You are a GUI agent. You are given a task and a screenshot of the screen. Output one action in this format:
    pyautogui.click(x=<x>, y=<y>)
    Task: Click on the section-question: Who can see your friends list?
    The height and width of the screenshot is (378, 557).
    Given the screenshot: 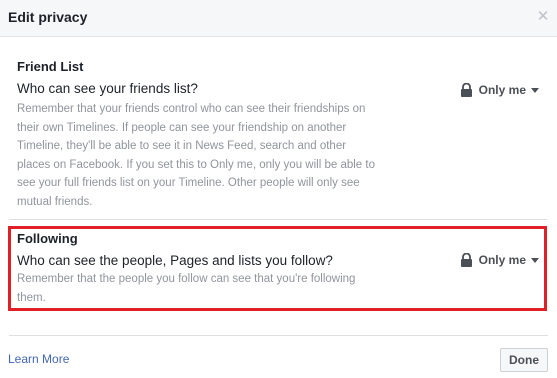 What is the action you would take?
    pyautogui.click(x=107, y=88)
    